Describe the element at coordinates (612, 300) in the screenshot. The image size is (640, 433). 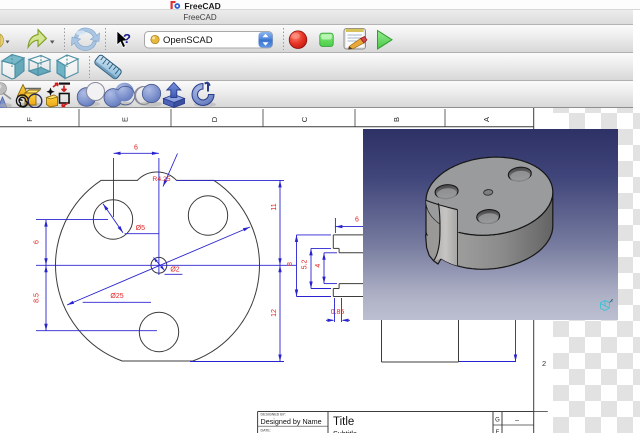
I see `svg-text: z` at that location.